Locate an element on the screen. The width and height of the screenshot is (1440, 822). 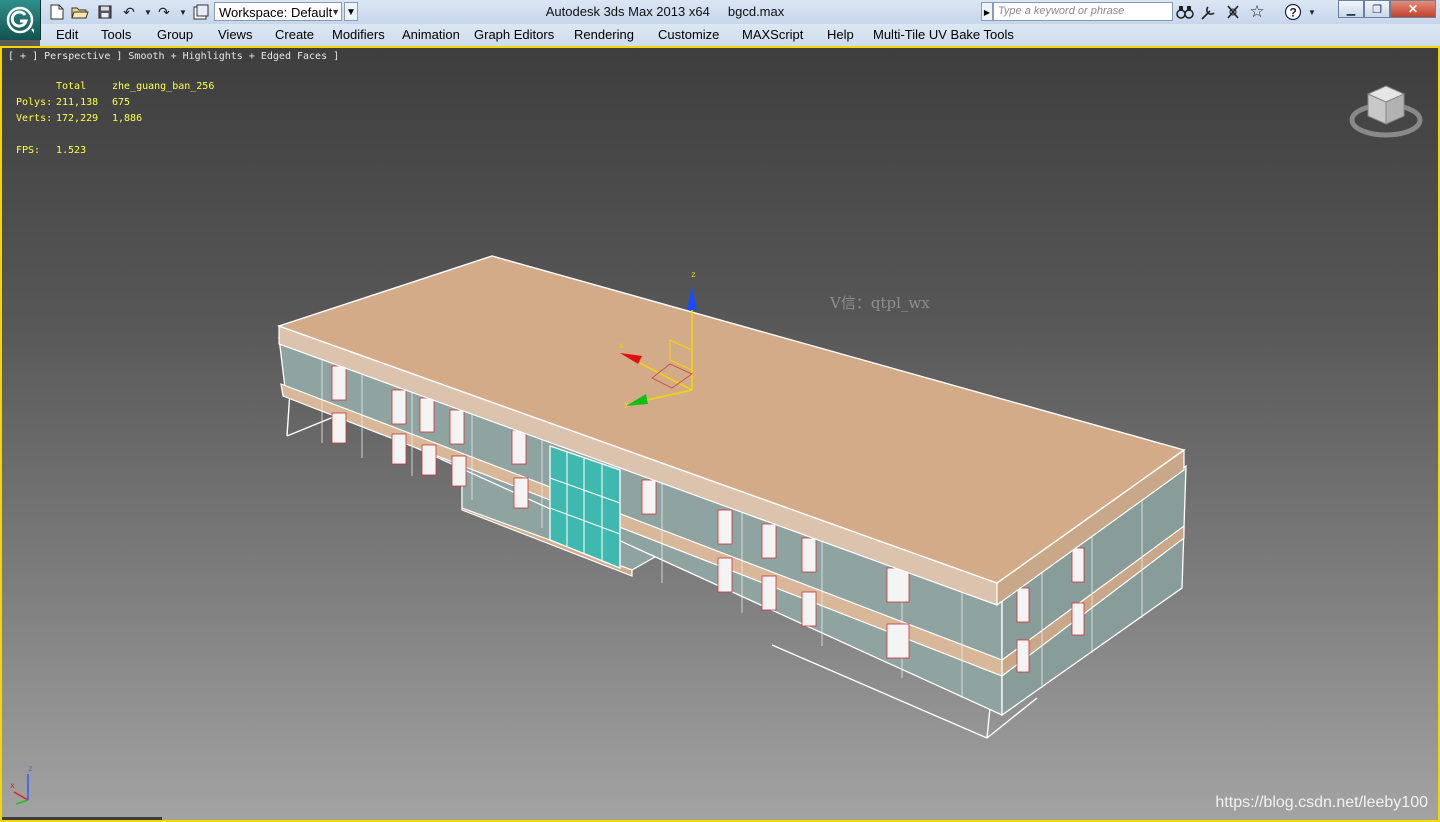
menu-help: Help is located at coordinates (840, 35).